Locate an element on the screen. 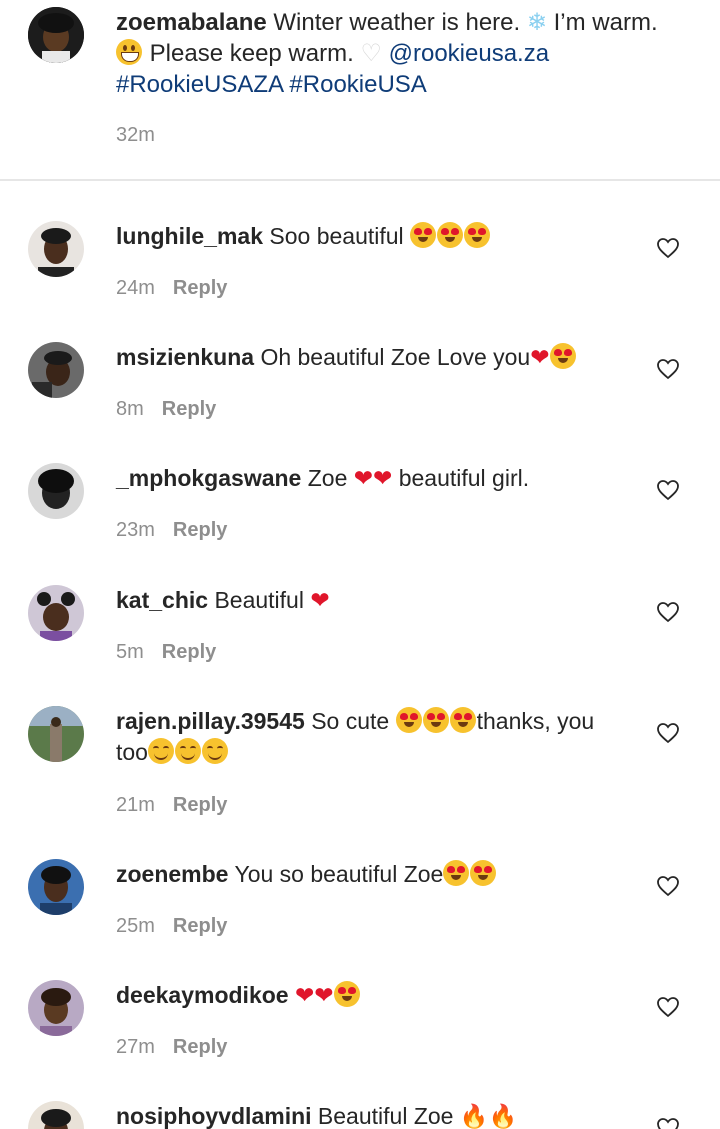 The height and width of the screenshot is (1129, 720). comment-text: nosiphoyvdlamini Beautiful Zoe 🔥🔥 is located at coordinates (371, 1115).